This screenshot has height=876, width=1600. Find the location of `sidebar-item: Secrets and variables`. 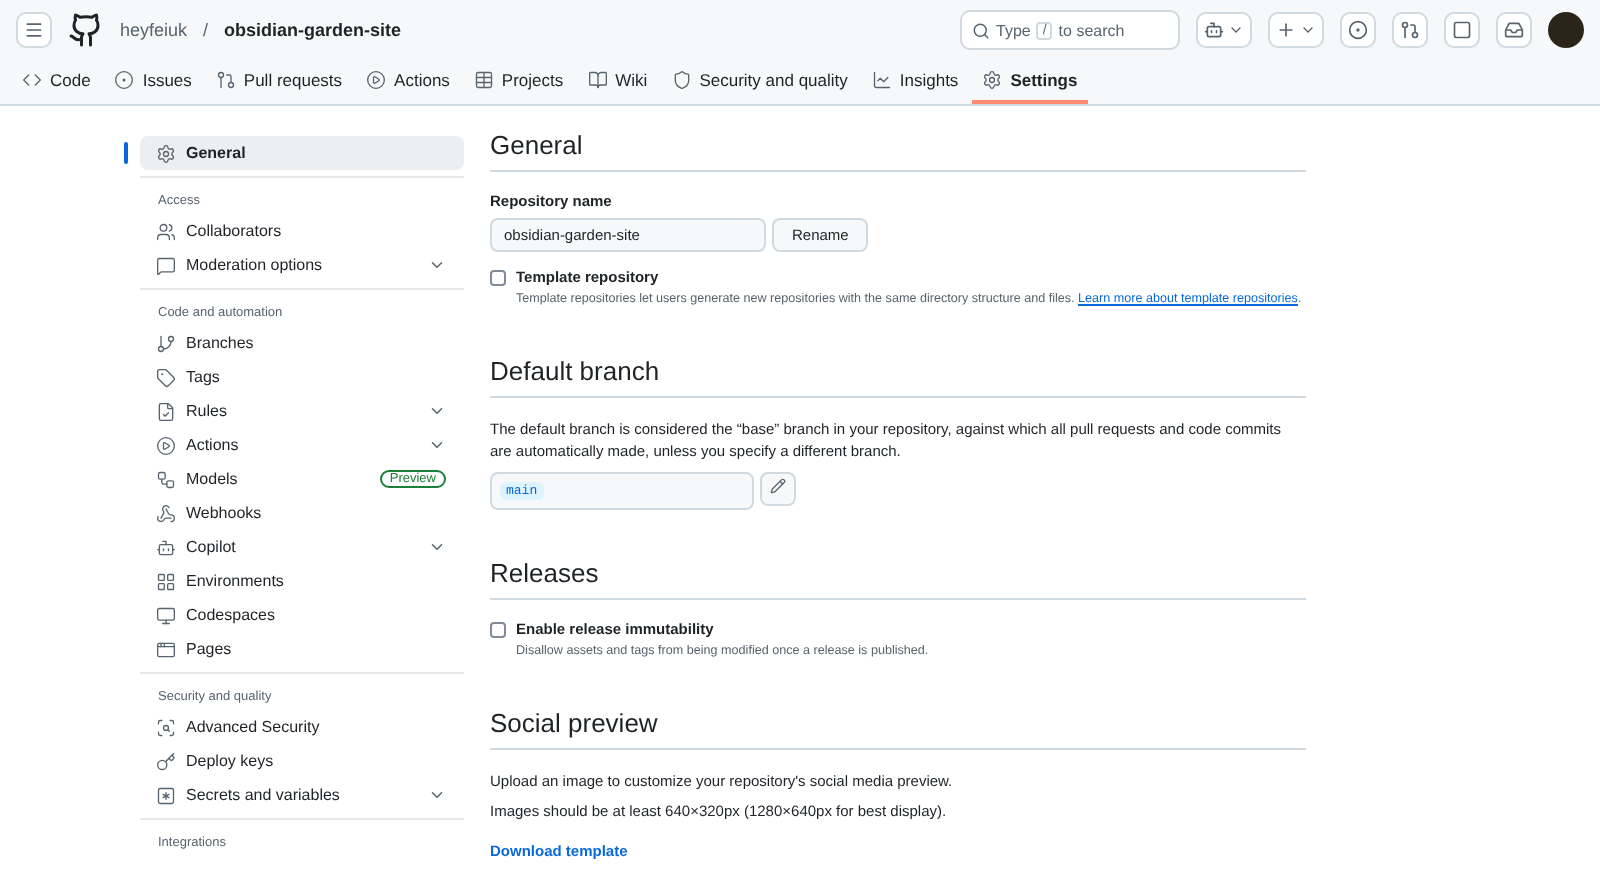

sidebar-item: Secrets and variables is located at coordinates (302, 795).